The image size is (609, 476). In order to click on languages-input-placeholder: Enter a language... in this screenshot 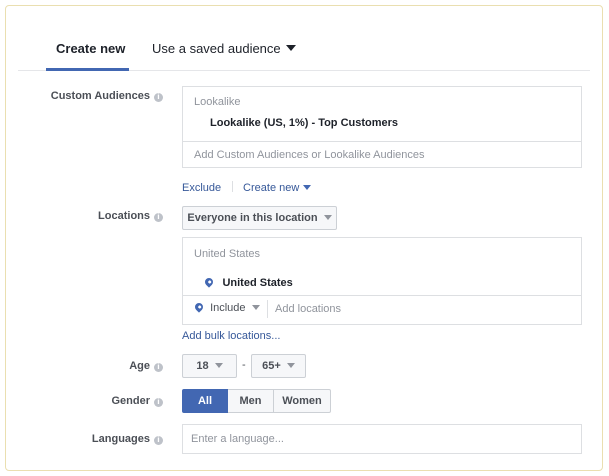, I will do `click(237, 439)`.